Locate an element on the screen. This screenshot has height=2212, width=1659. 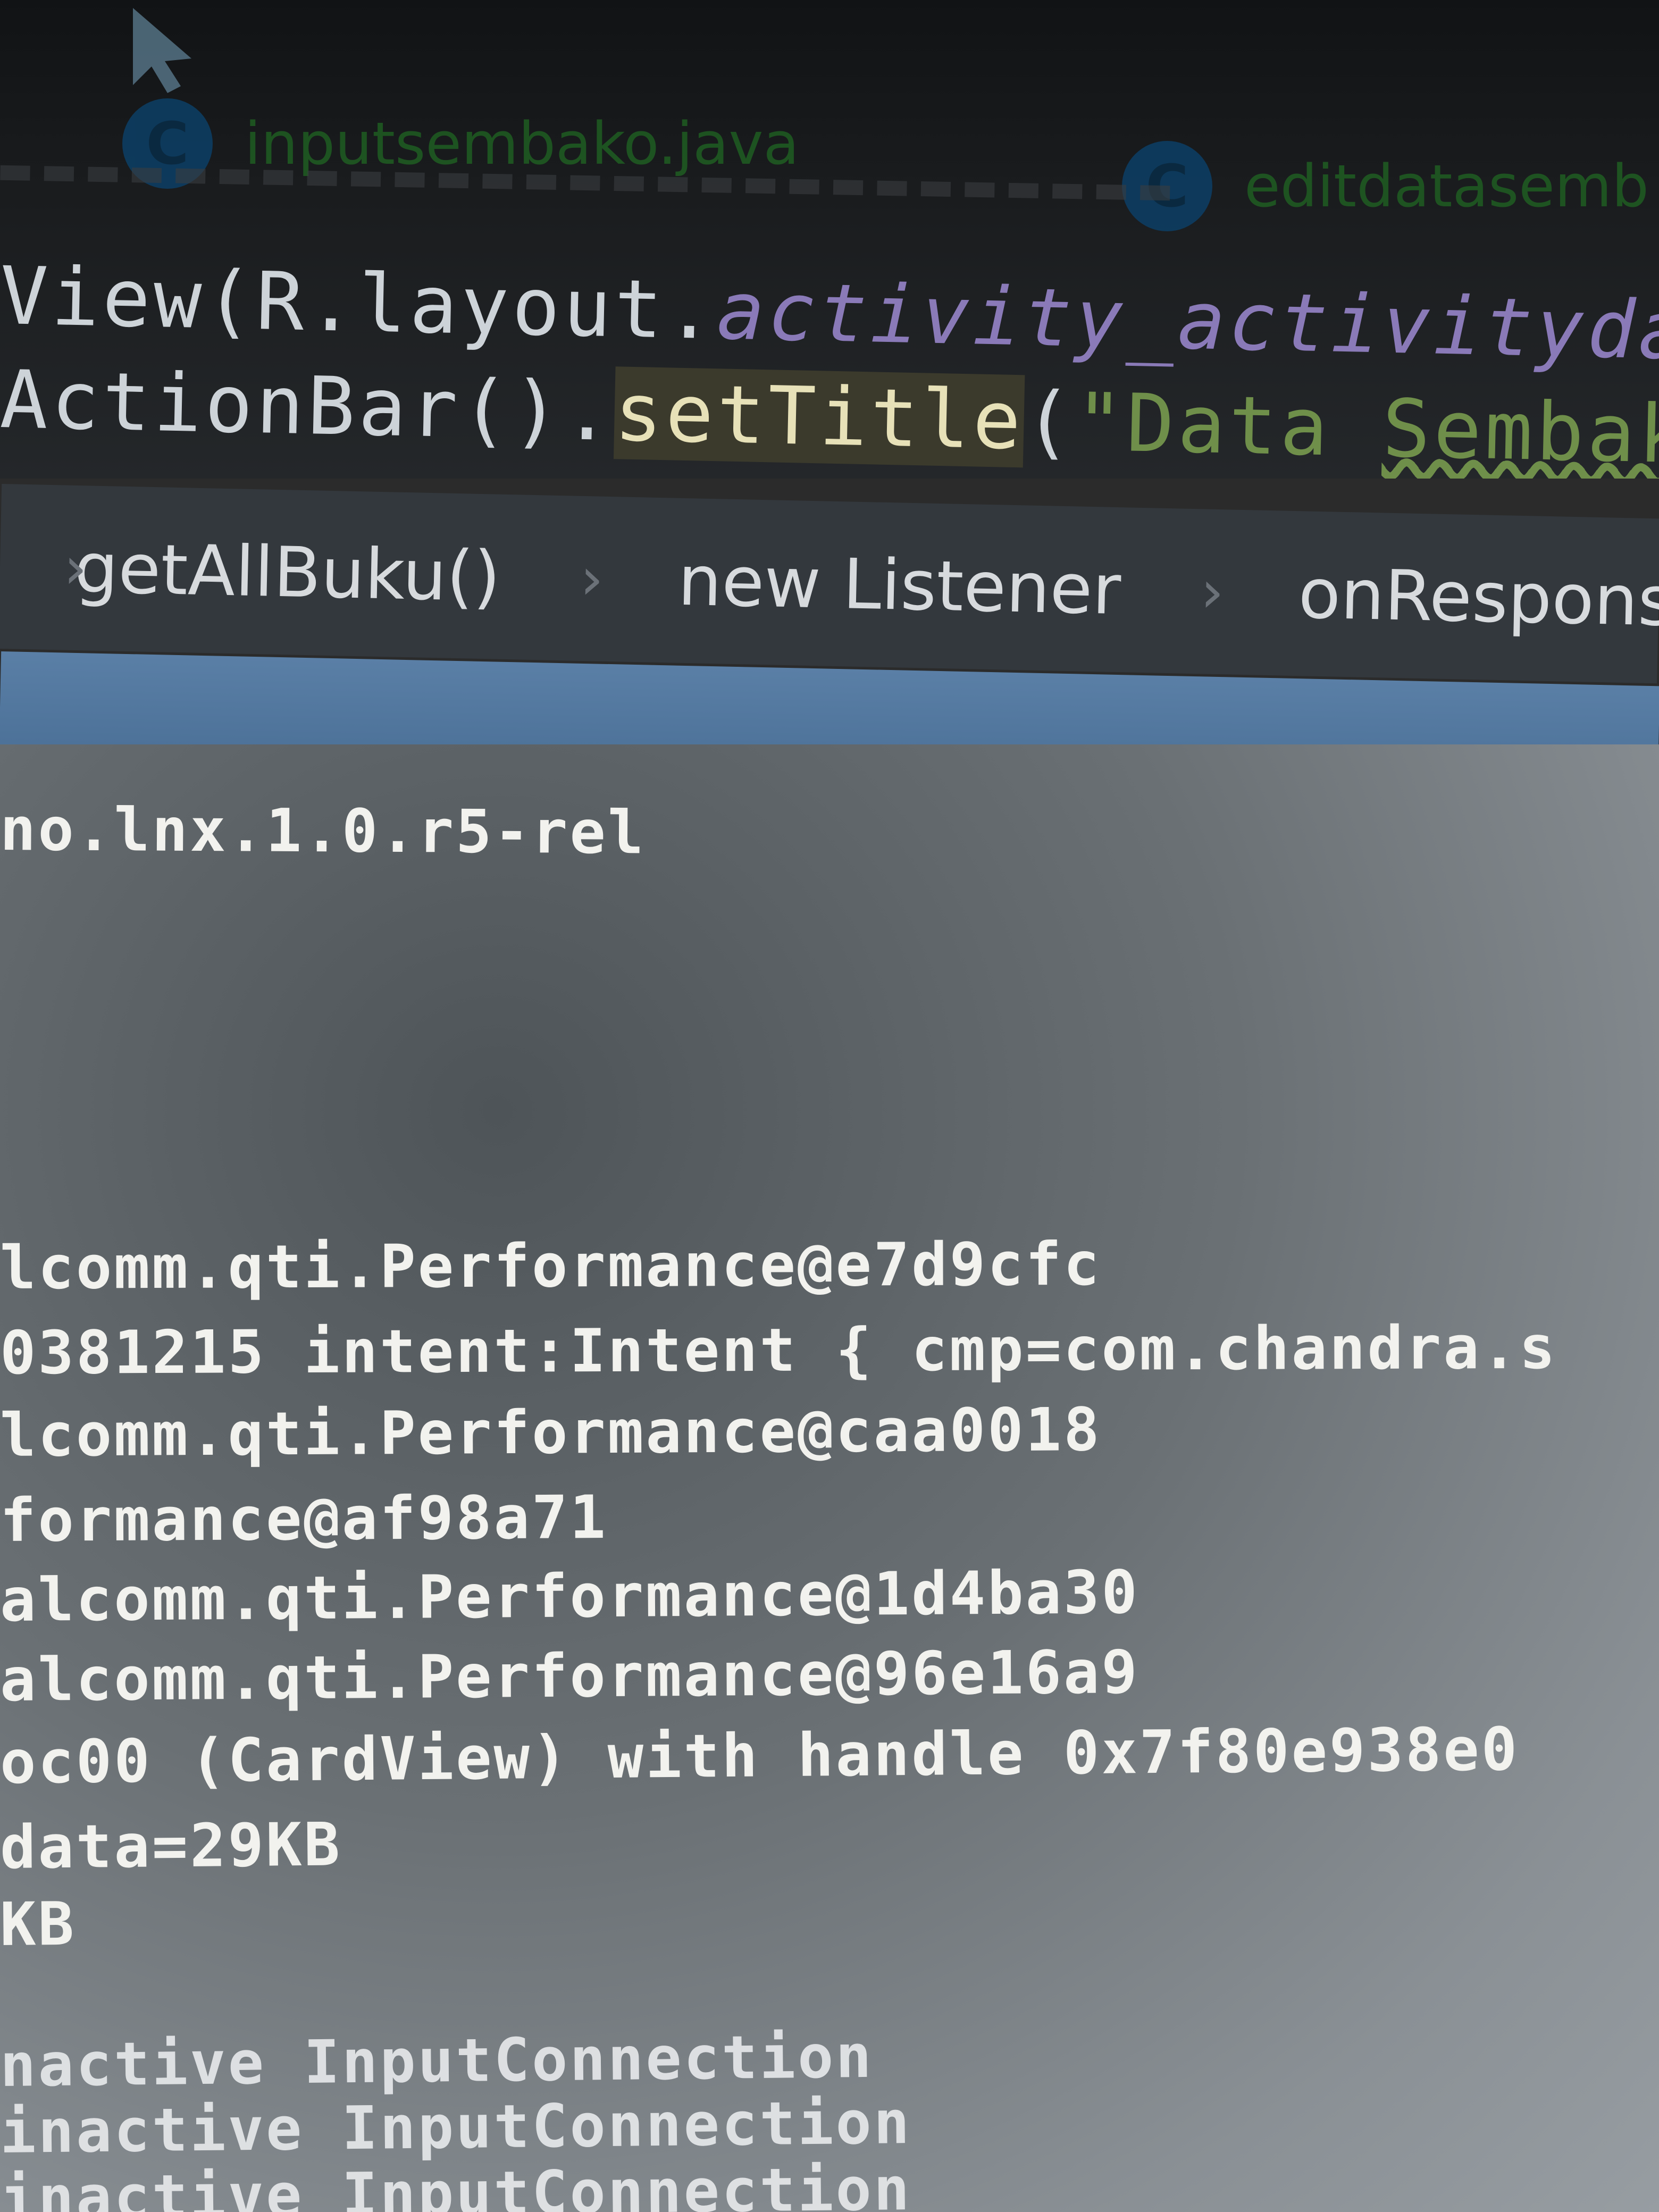
tab-label: inputsembako.java is located at coordinates (522, 144).